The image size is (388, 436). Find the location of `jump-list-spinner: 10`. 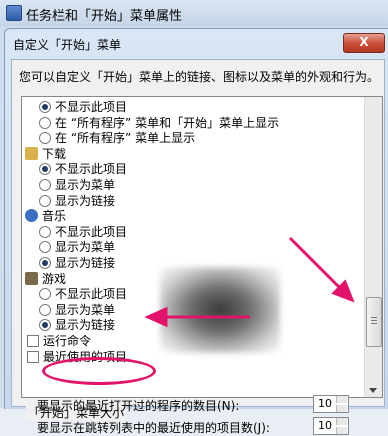

jump-list-spinner: 10 is located at coordinates (331, 426).